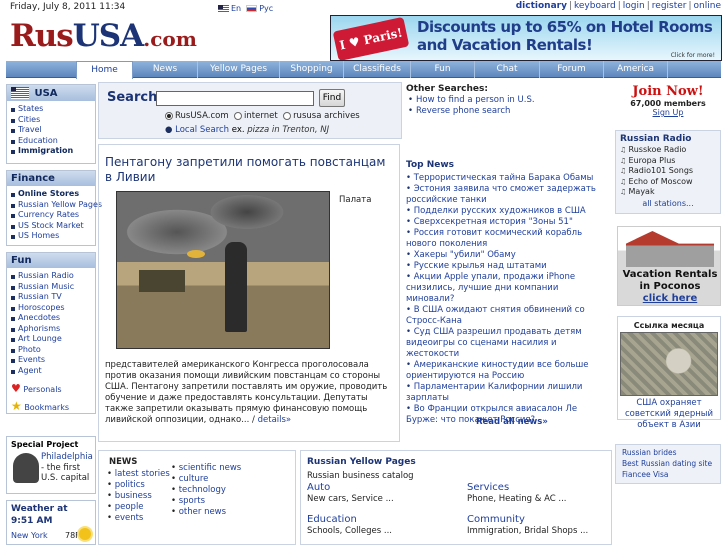 This screenshot has height=545, width=727. What do you see at coordinates (52, 141) in the screenshot?
I see `sidebar-item-education: Education` at bounding box center [52, 141].